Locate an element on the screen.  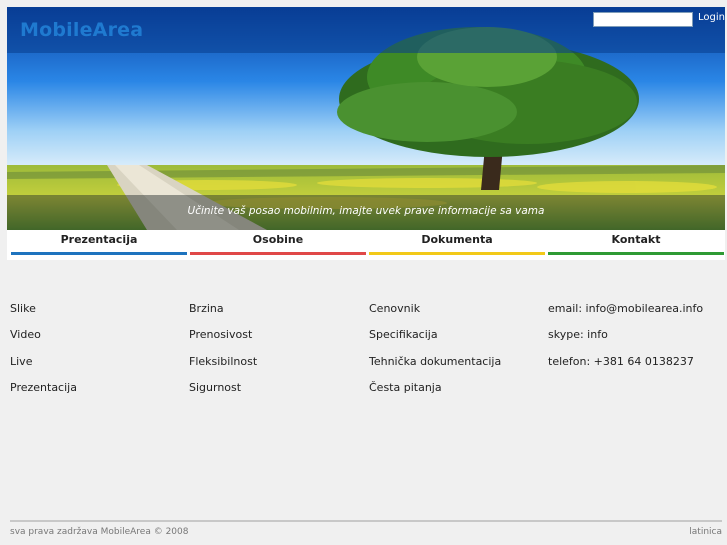
language-switch-link: latinica is located at coordinates (705, 532).